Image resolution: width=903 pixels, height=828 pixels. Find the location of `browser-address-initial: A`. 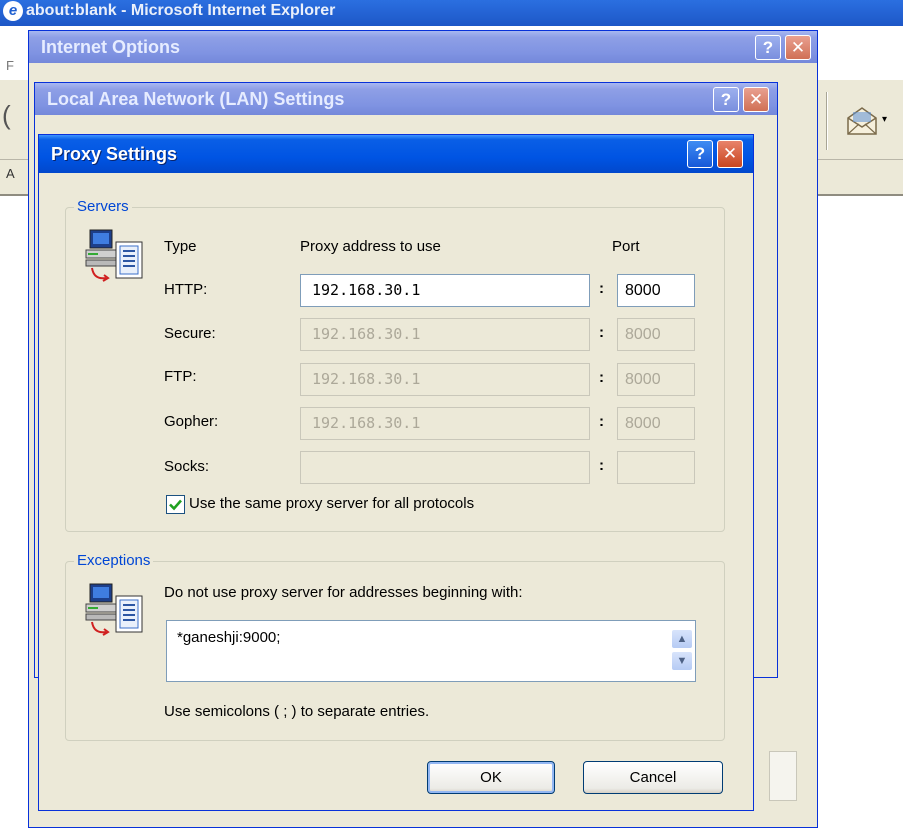

browser-address-initial: A is located at coordinates (10, 173).